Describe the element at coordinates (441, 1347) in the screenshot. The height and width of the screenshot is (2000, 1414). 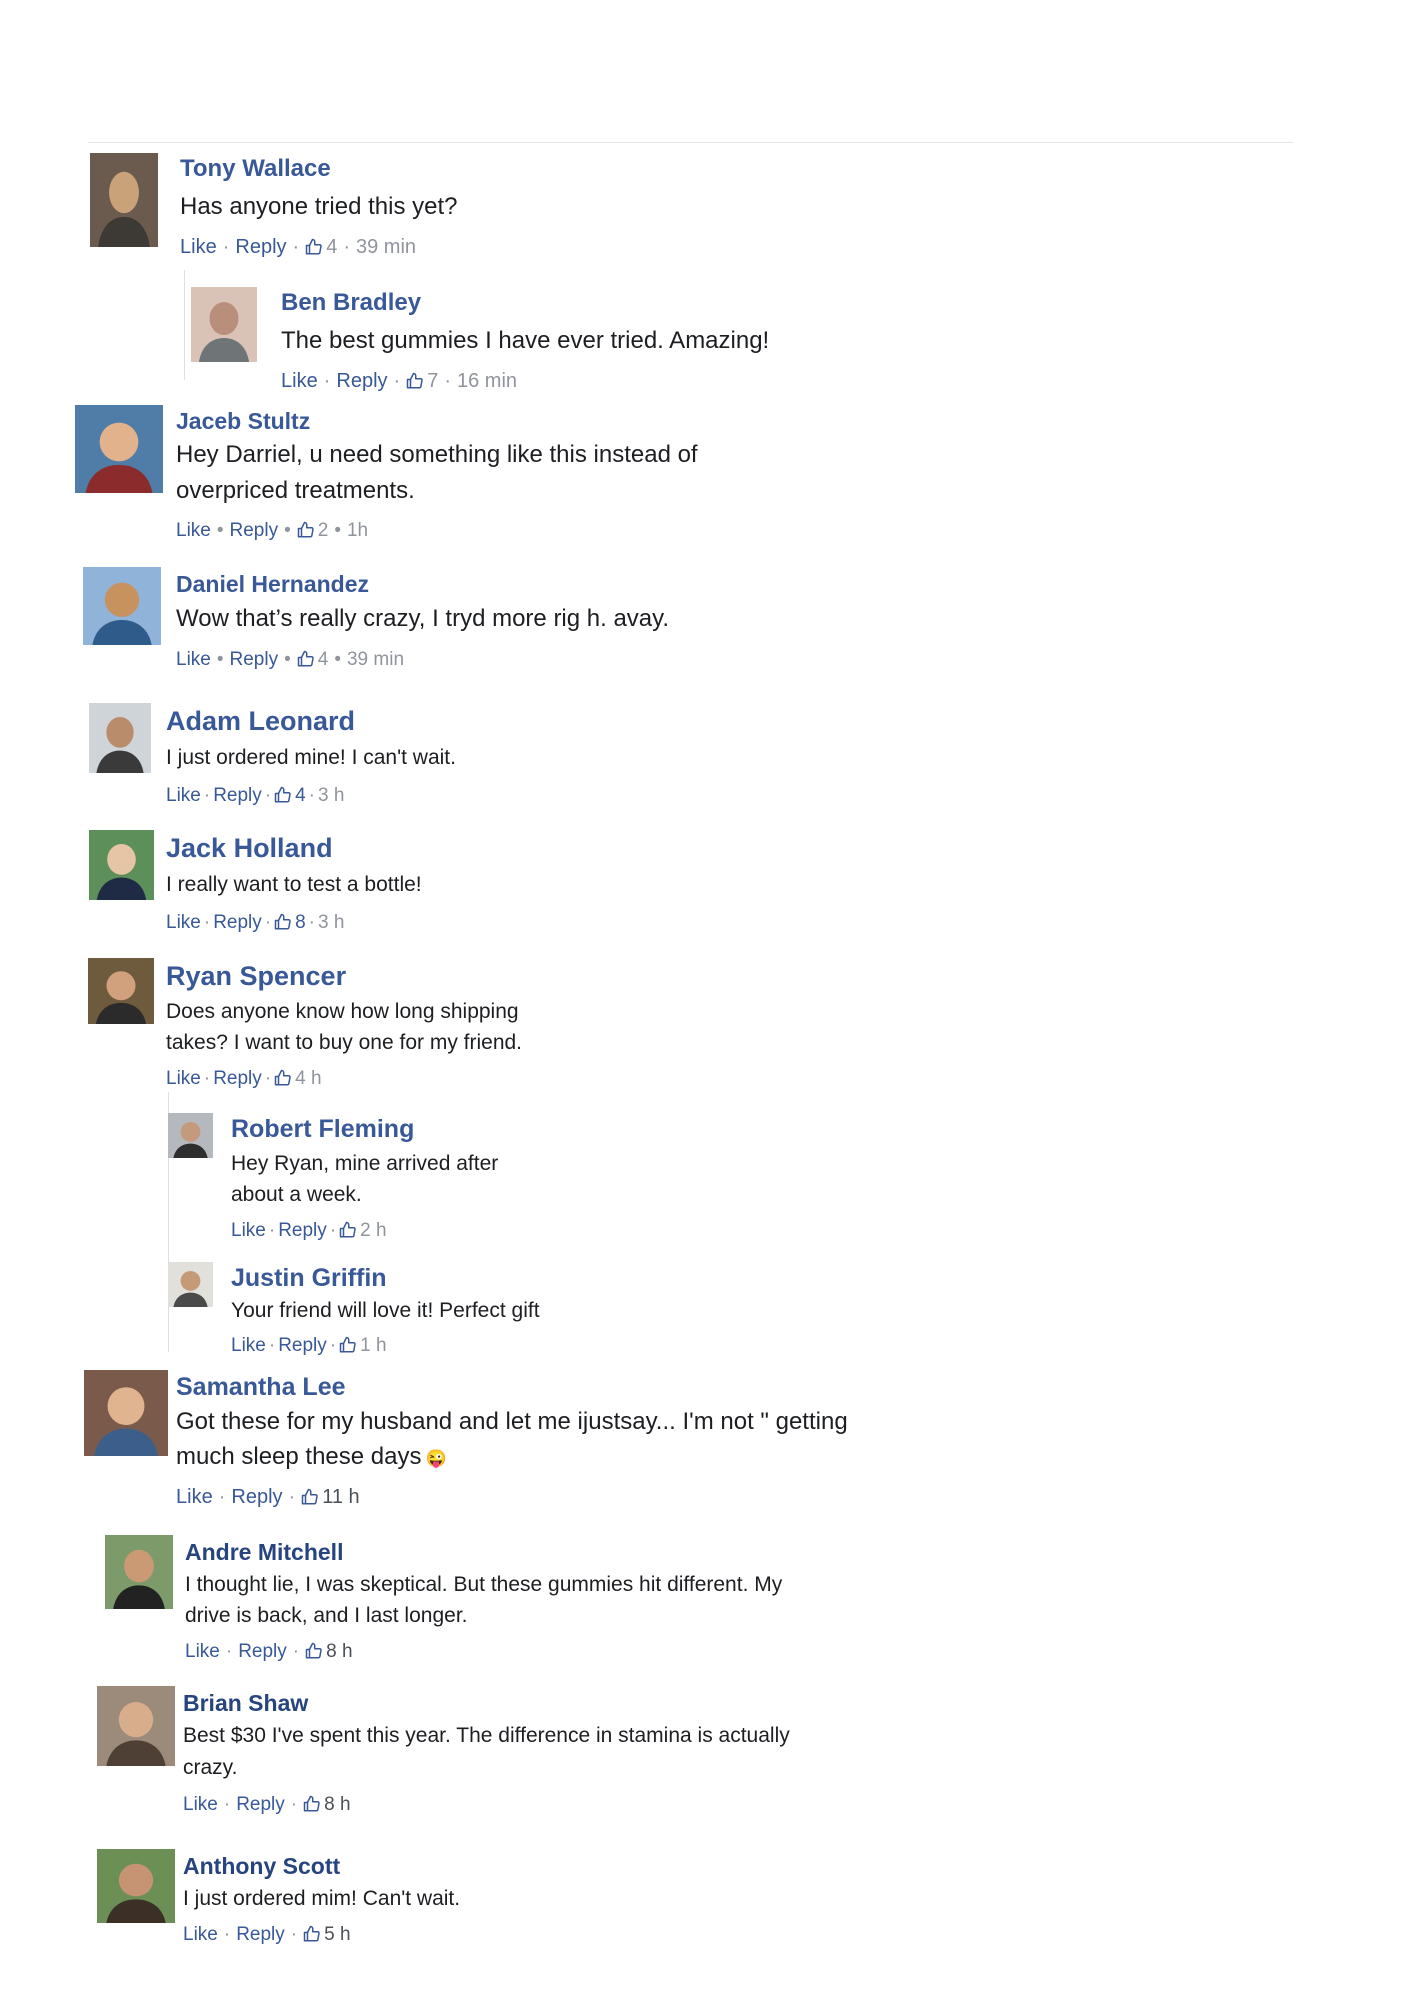
I see `comment-actions: Like · Reply · 1 h` at that location.